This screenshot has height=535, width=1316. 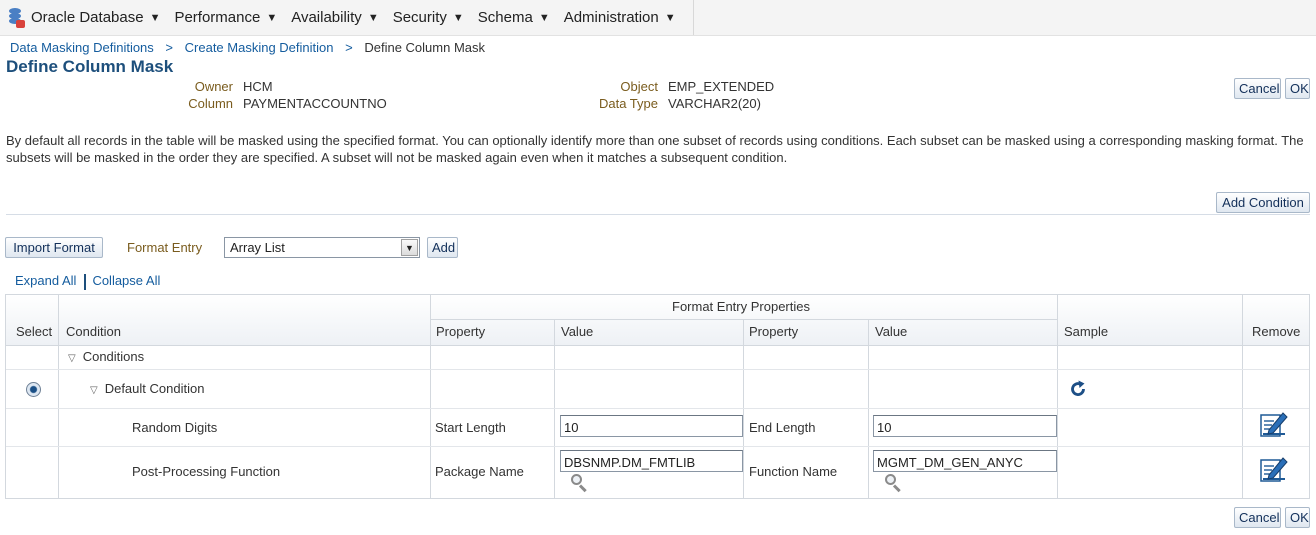 I want to click on add-condition-button: Add Condition, so click(x=1263, y=202).